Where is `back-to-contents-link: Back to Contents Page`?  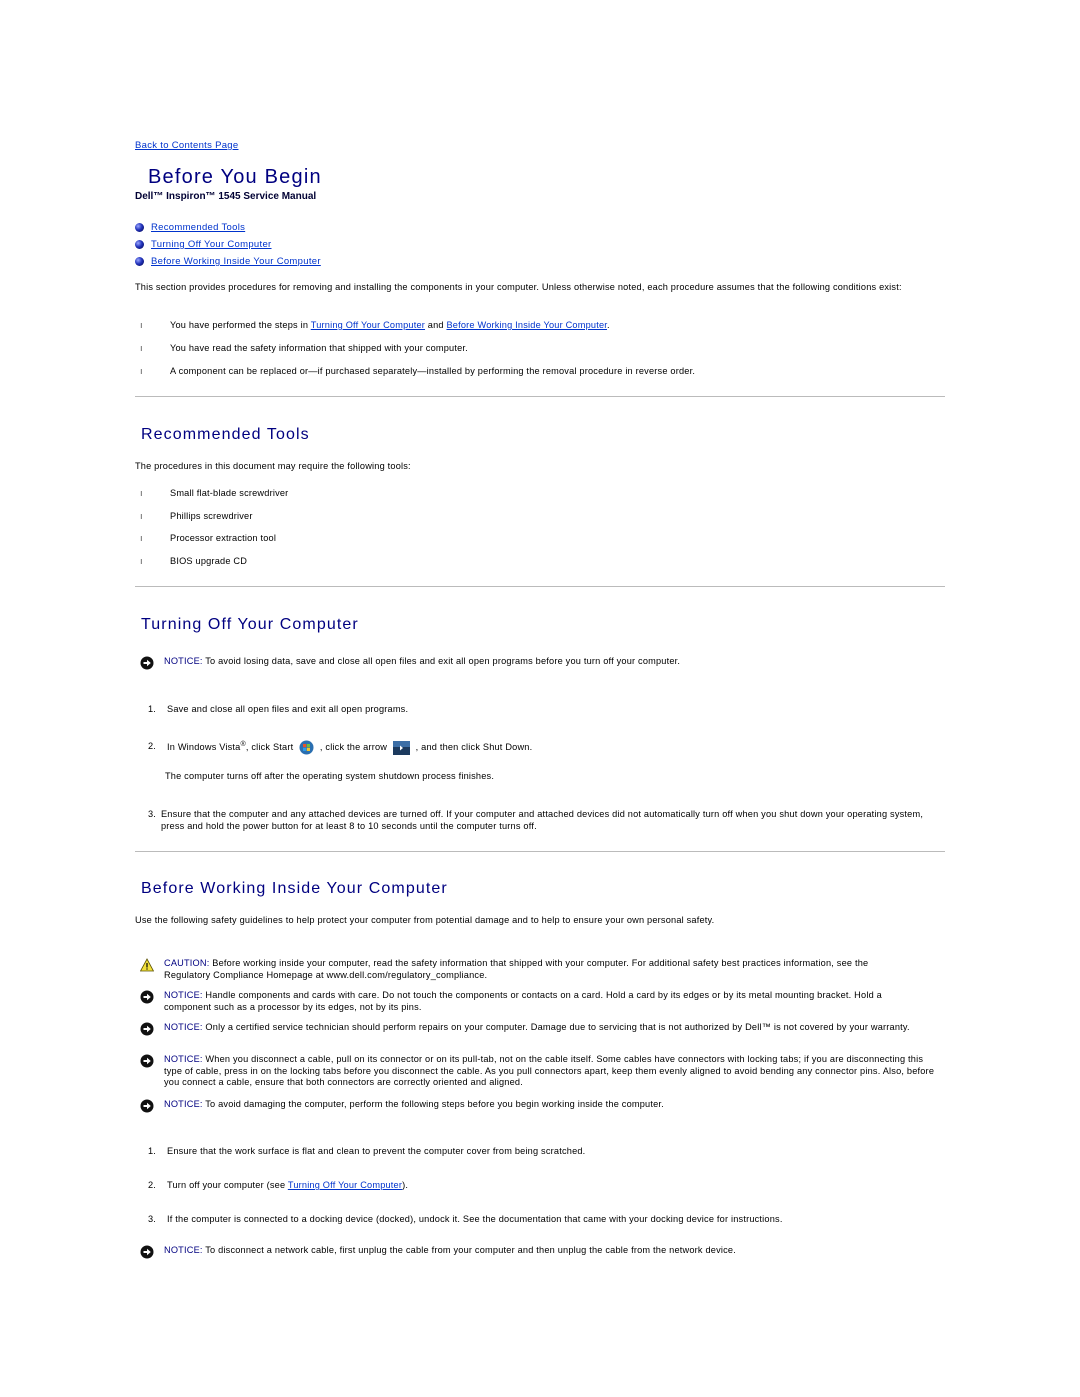
back-to-contents-link: Back to Contents Page is located at coordinates (186, 145).